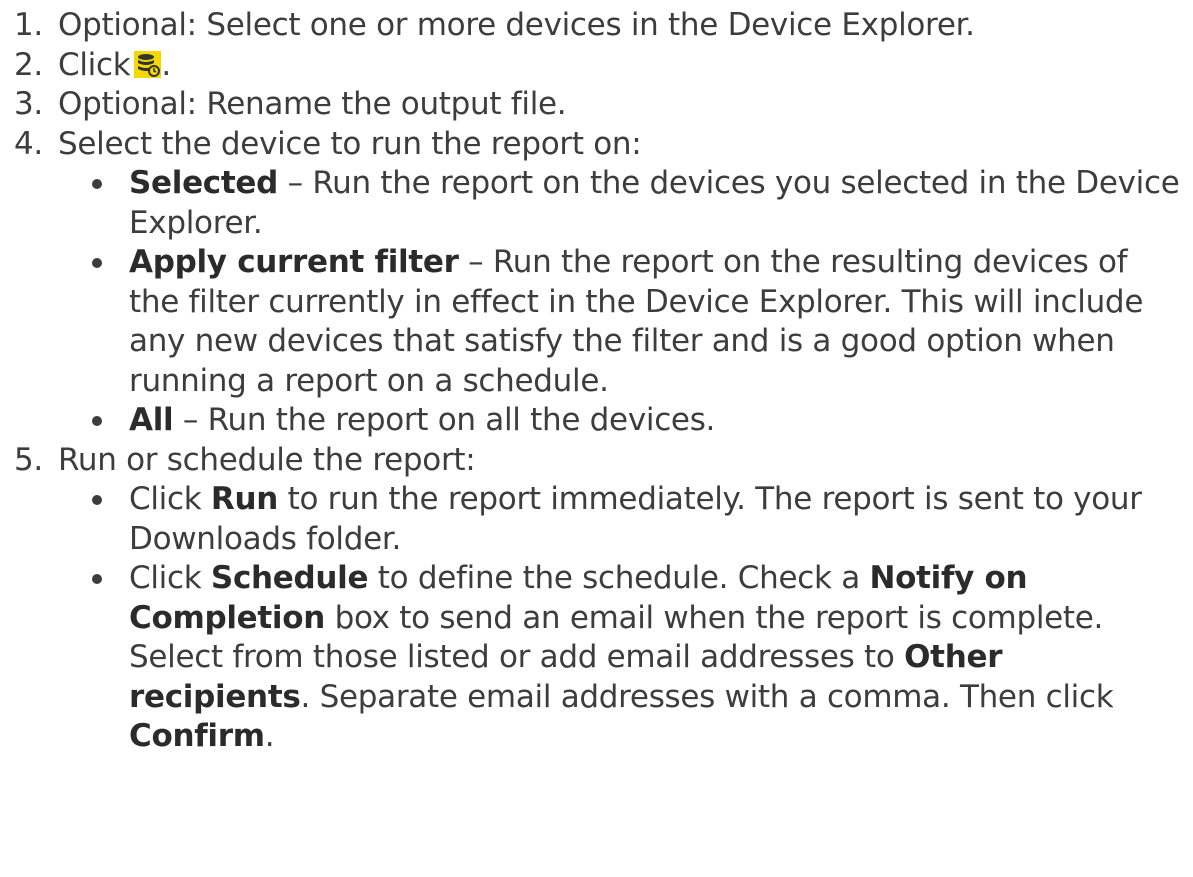 This screenshot has width=1193, height=877. Describe the element at coordinates (619, 578) in the screenshot. I see `text-segment: to define the schedule. Check a` at that location.